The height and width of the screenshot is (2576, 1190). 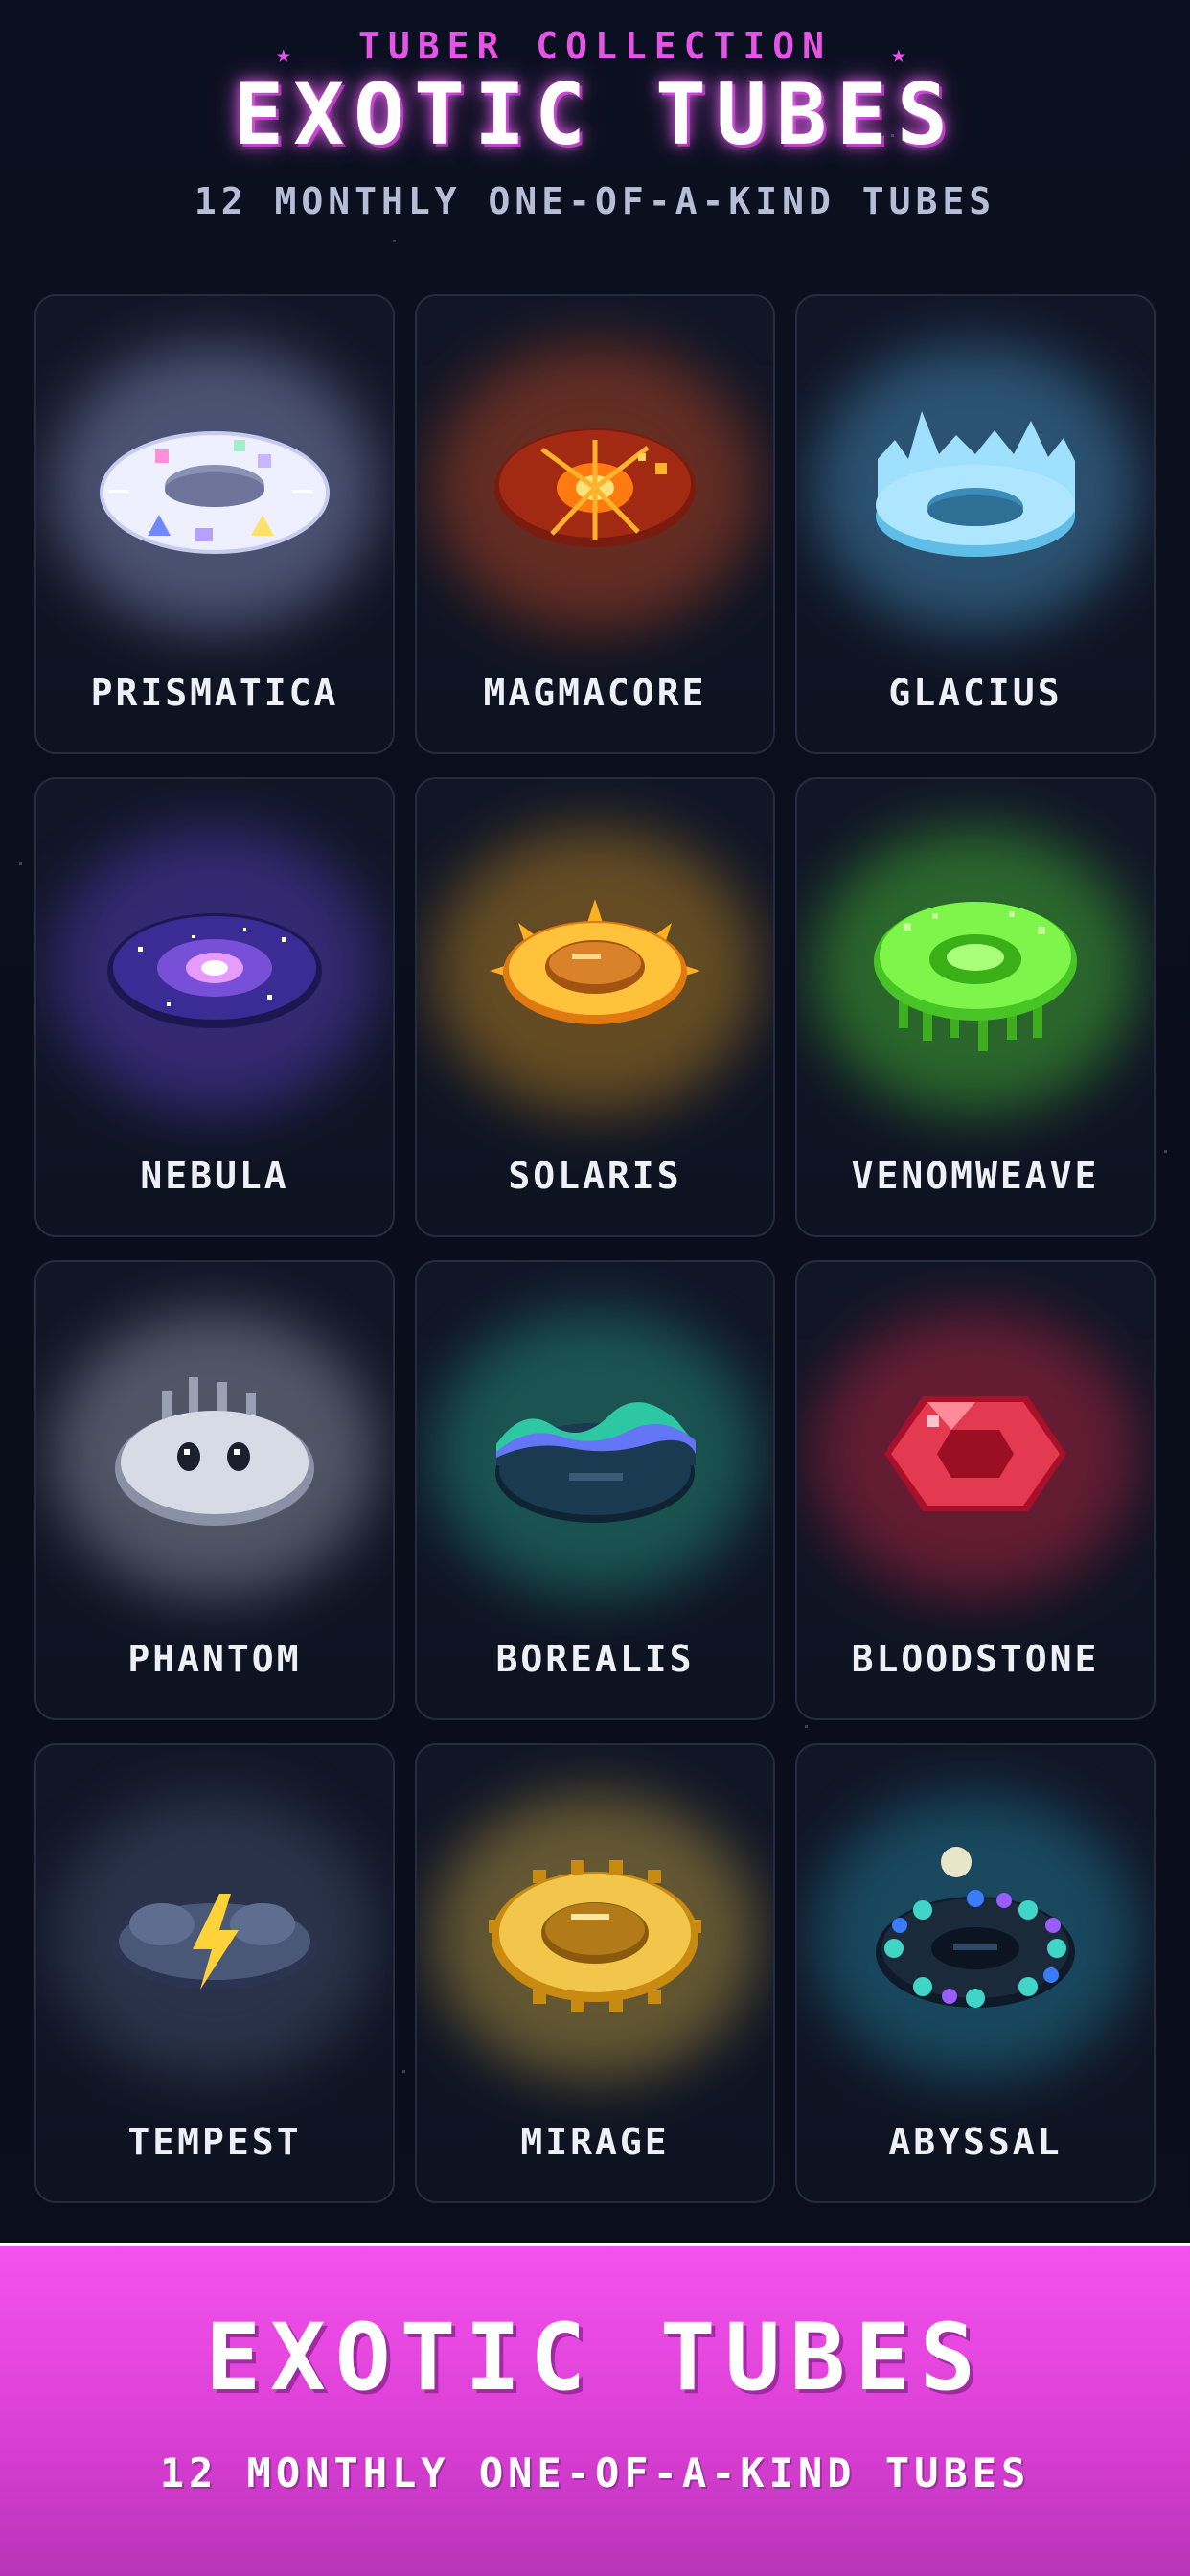 What do you see at coordinates (976, 484) in the screenshot?
I see `glacius-tube-icon` at bounding box center [976, 484].